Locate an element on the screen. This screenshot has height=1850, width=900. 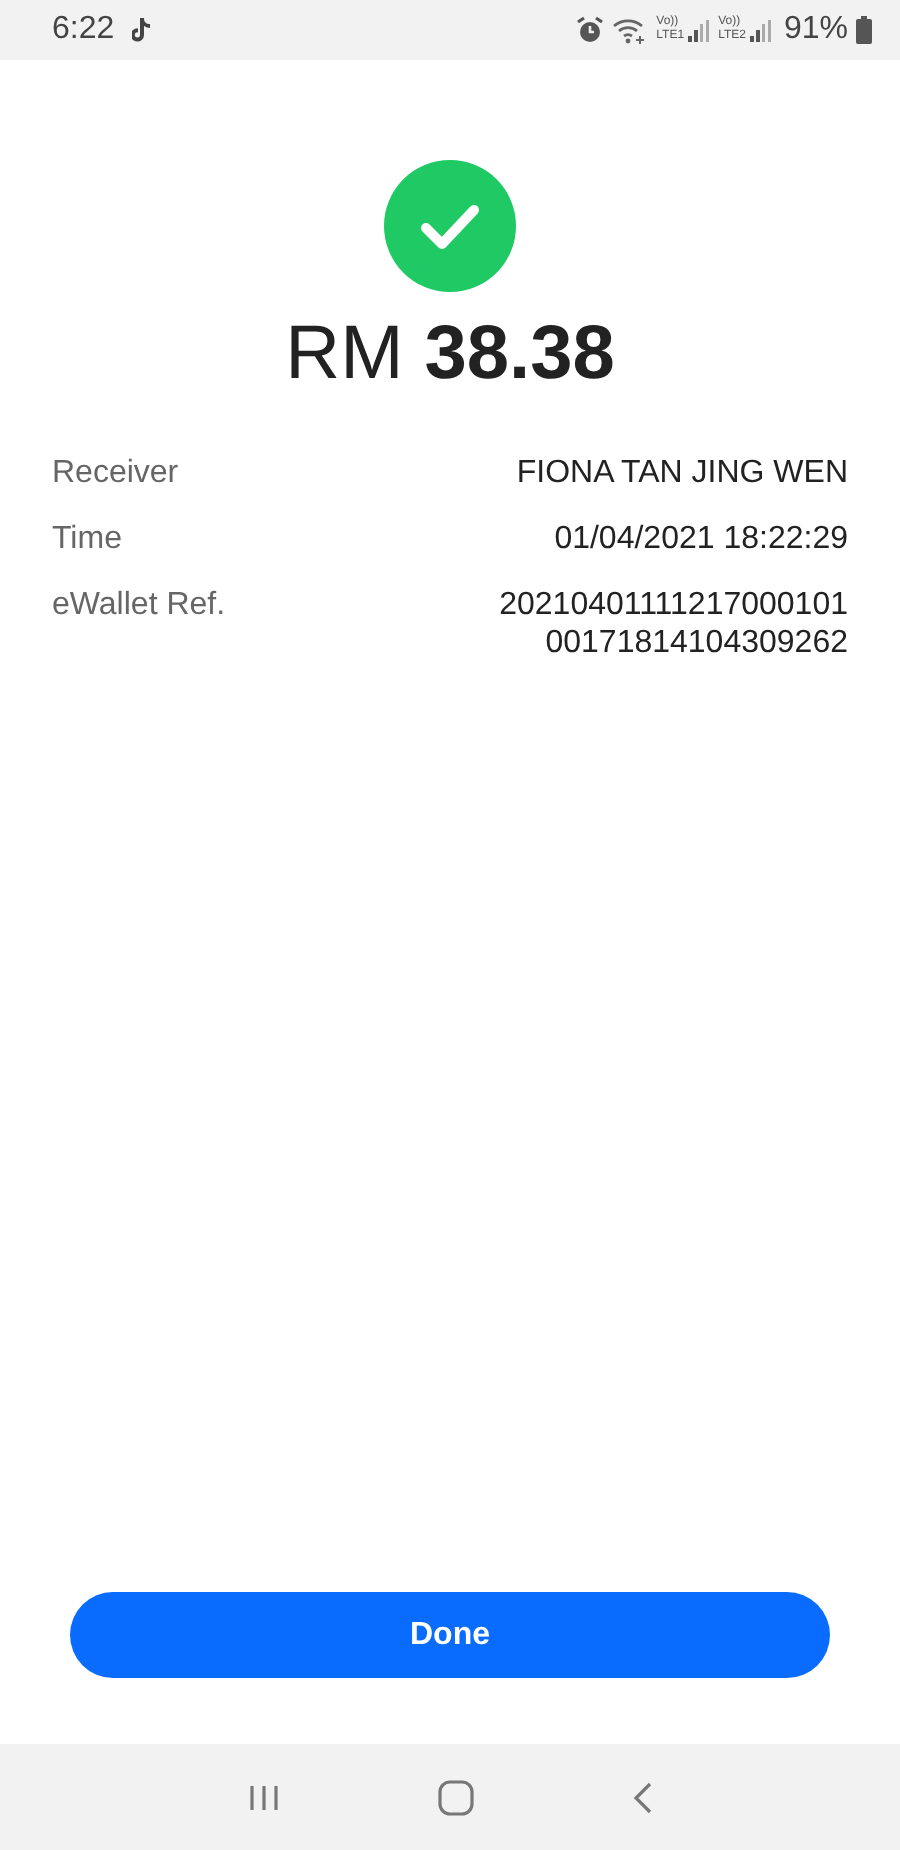
battery-icon is located at coordinates (864, 30).